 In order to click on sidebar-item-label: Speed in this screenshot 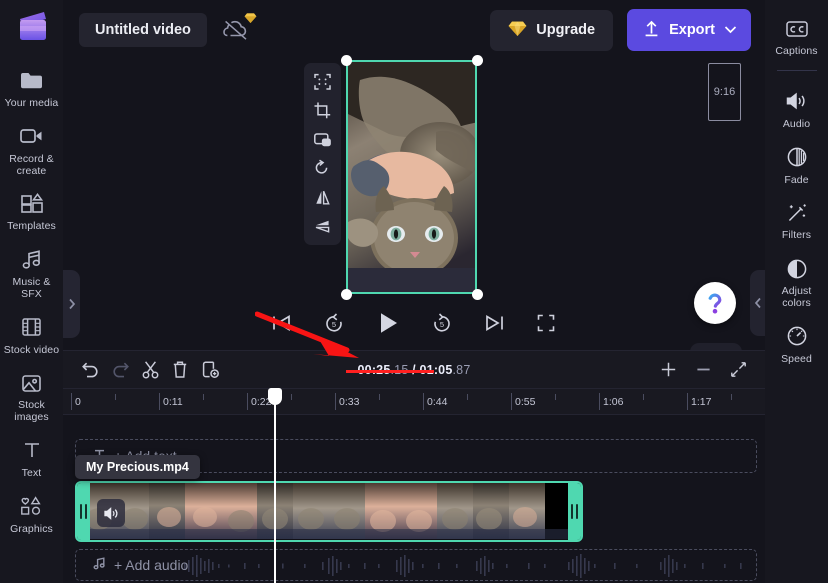, I will do `click(796, 358)`.